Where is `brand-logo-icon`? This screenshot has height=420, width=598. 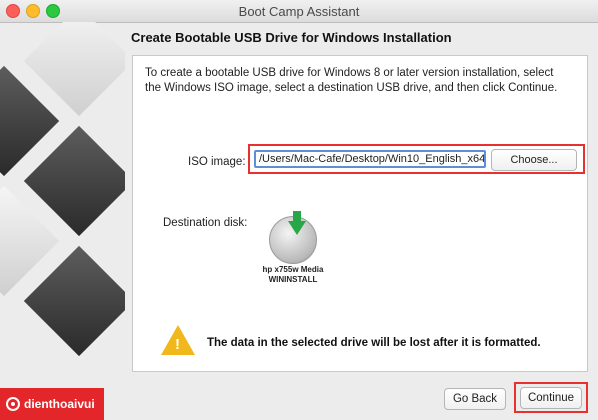
brand-logo-icon is located at coordinates (13, 404).